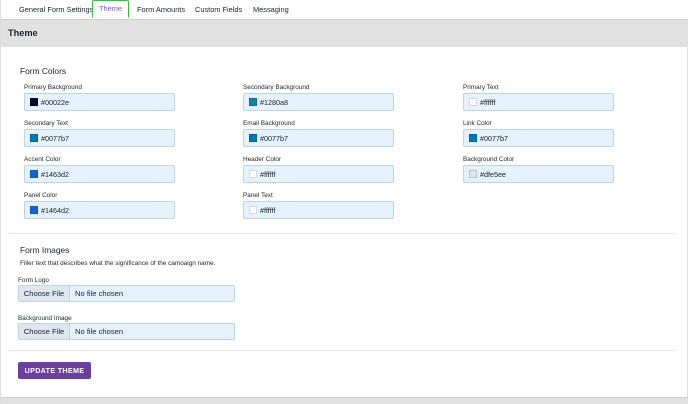 The height and width of the screenshot is (404, 688). What do you see at coordinates (45, 250) in the screenshot?
I see `form-images-heading: Form Images` at bounding box center [45, 250].